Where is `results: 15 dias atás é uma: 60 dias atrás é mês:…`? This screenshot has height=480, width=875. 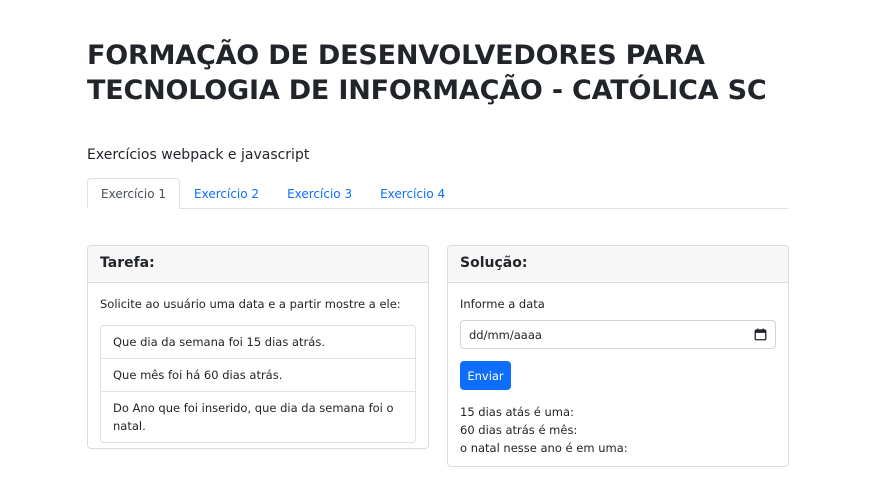 results: 15 dias atás é uma: 60 dias atrás é mês:… is located at coordinates (618, 430).